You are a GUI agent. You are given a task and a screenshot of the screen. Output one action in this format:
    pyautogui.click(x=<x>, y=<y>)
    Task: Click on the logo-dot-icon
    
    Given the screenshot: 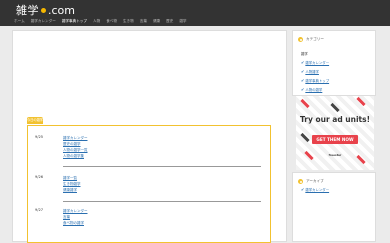 What is the action you would take?
    pyautogui.click(x=43, y=10)
    